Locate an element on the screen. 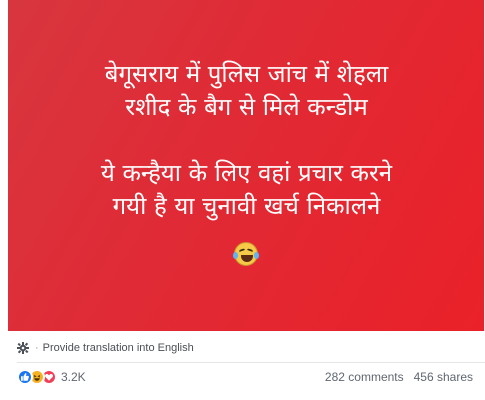 The width and height of the screenshot is (485, 400). translation-row: · Provide translation into English is located at coordinates (105, 348).